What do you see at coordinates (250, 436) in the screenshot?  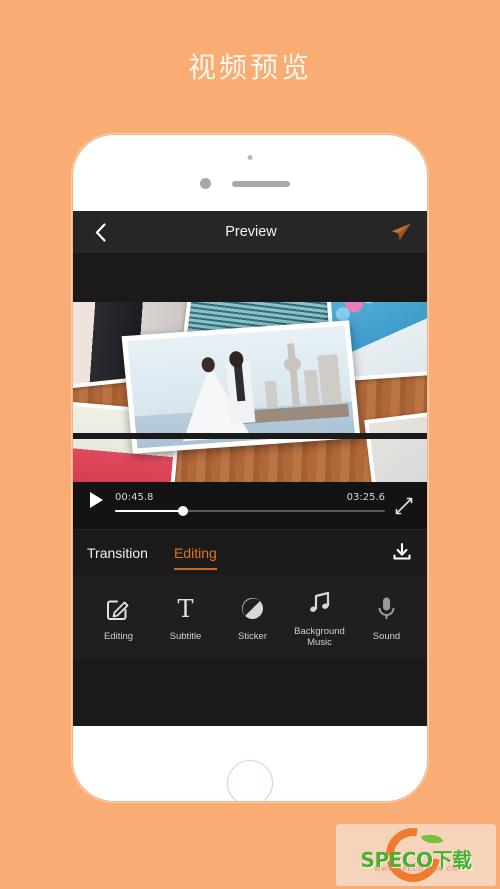 I see `letterbox-bottom` at bounding box center [250, 436].